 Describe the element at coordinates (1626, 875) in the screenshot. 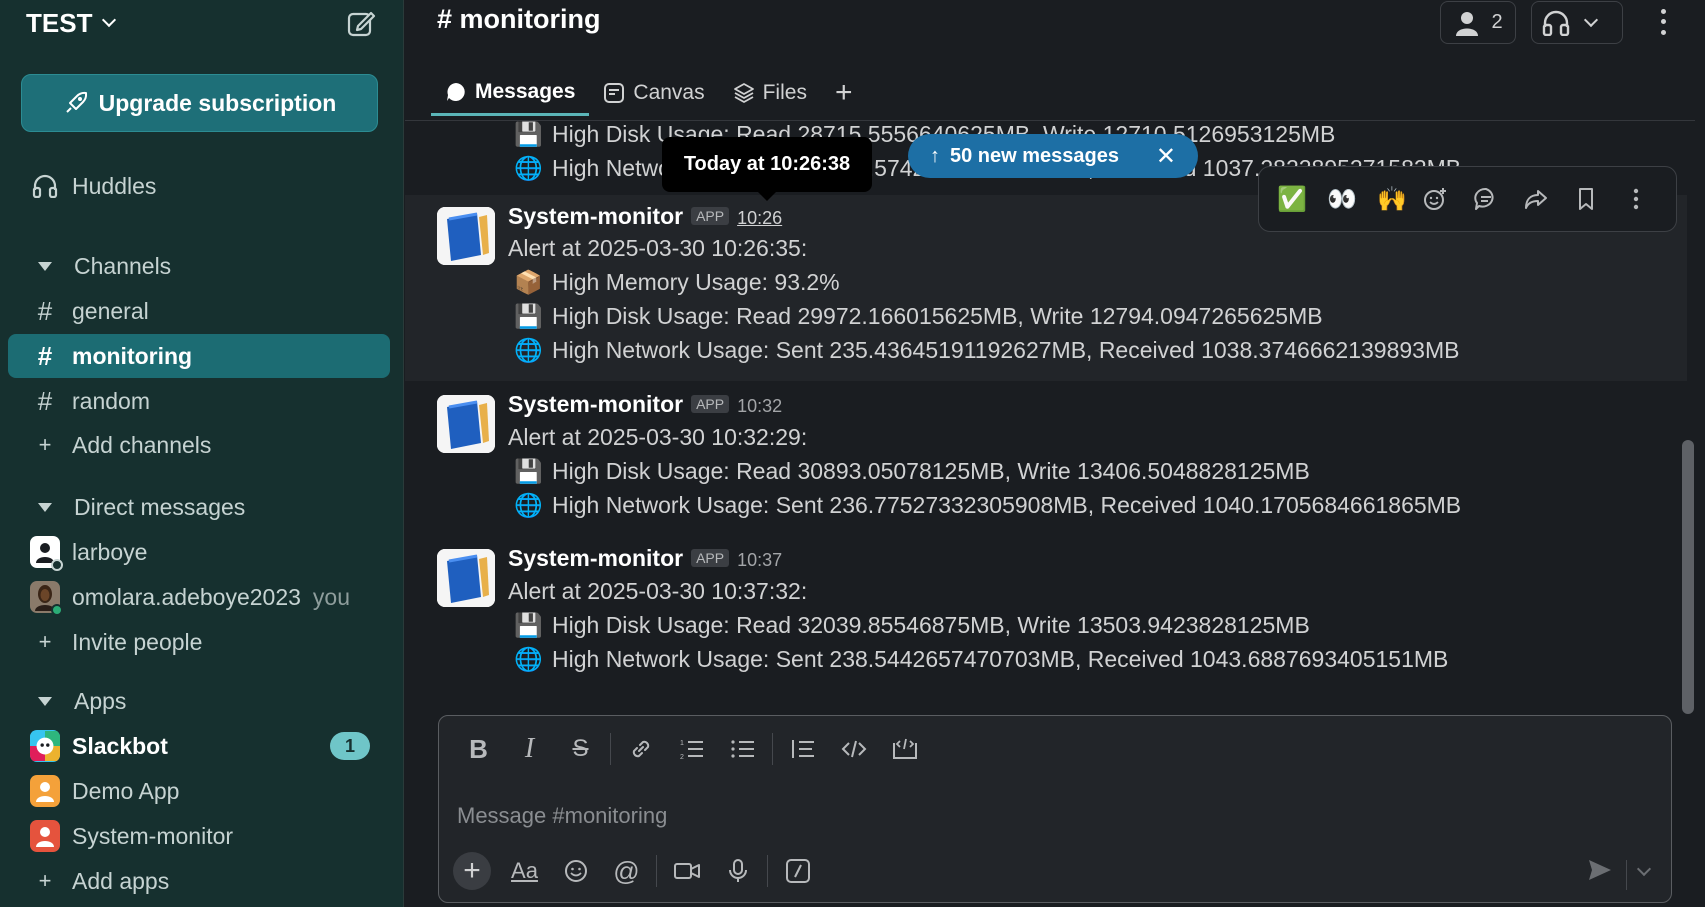

I see `divider` at that location.